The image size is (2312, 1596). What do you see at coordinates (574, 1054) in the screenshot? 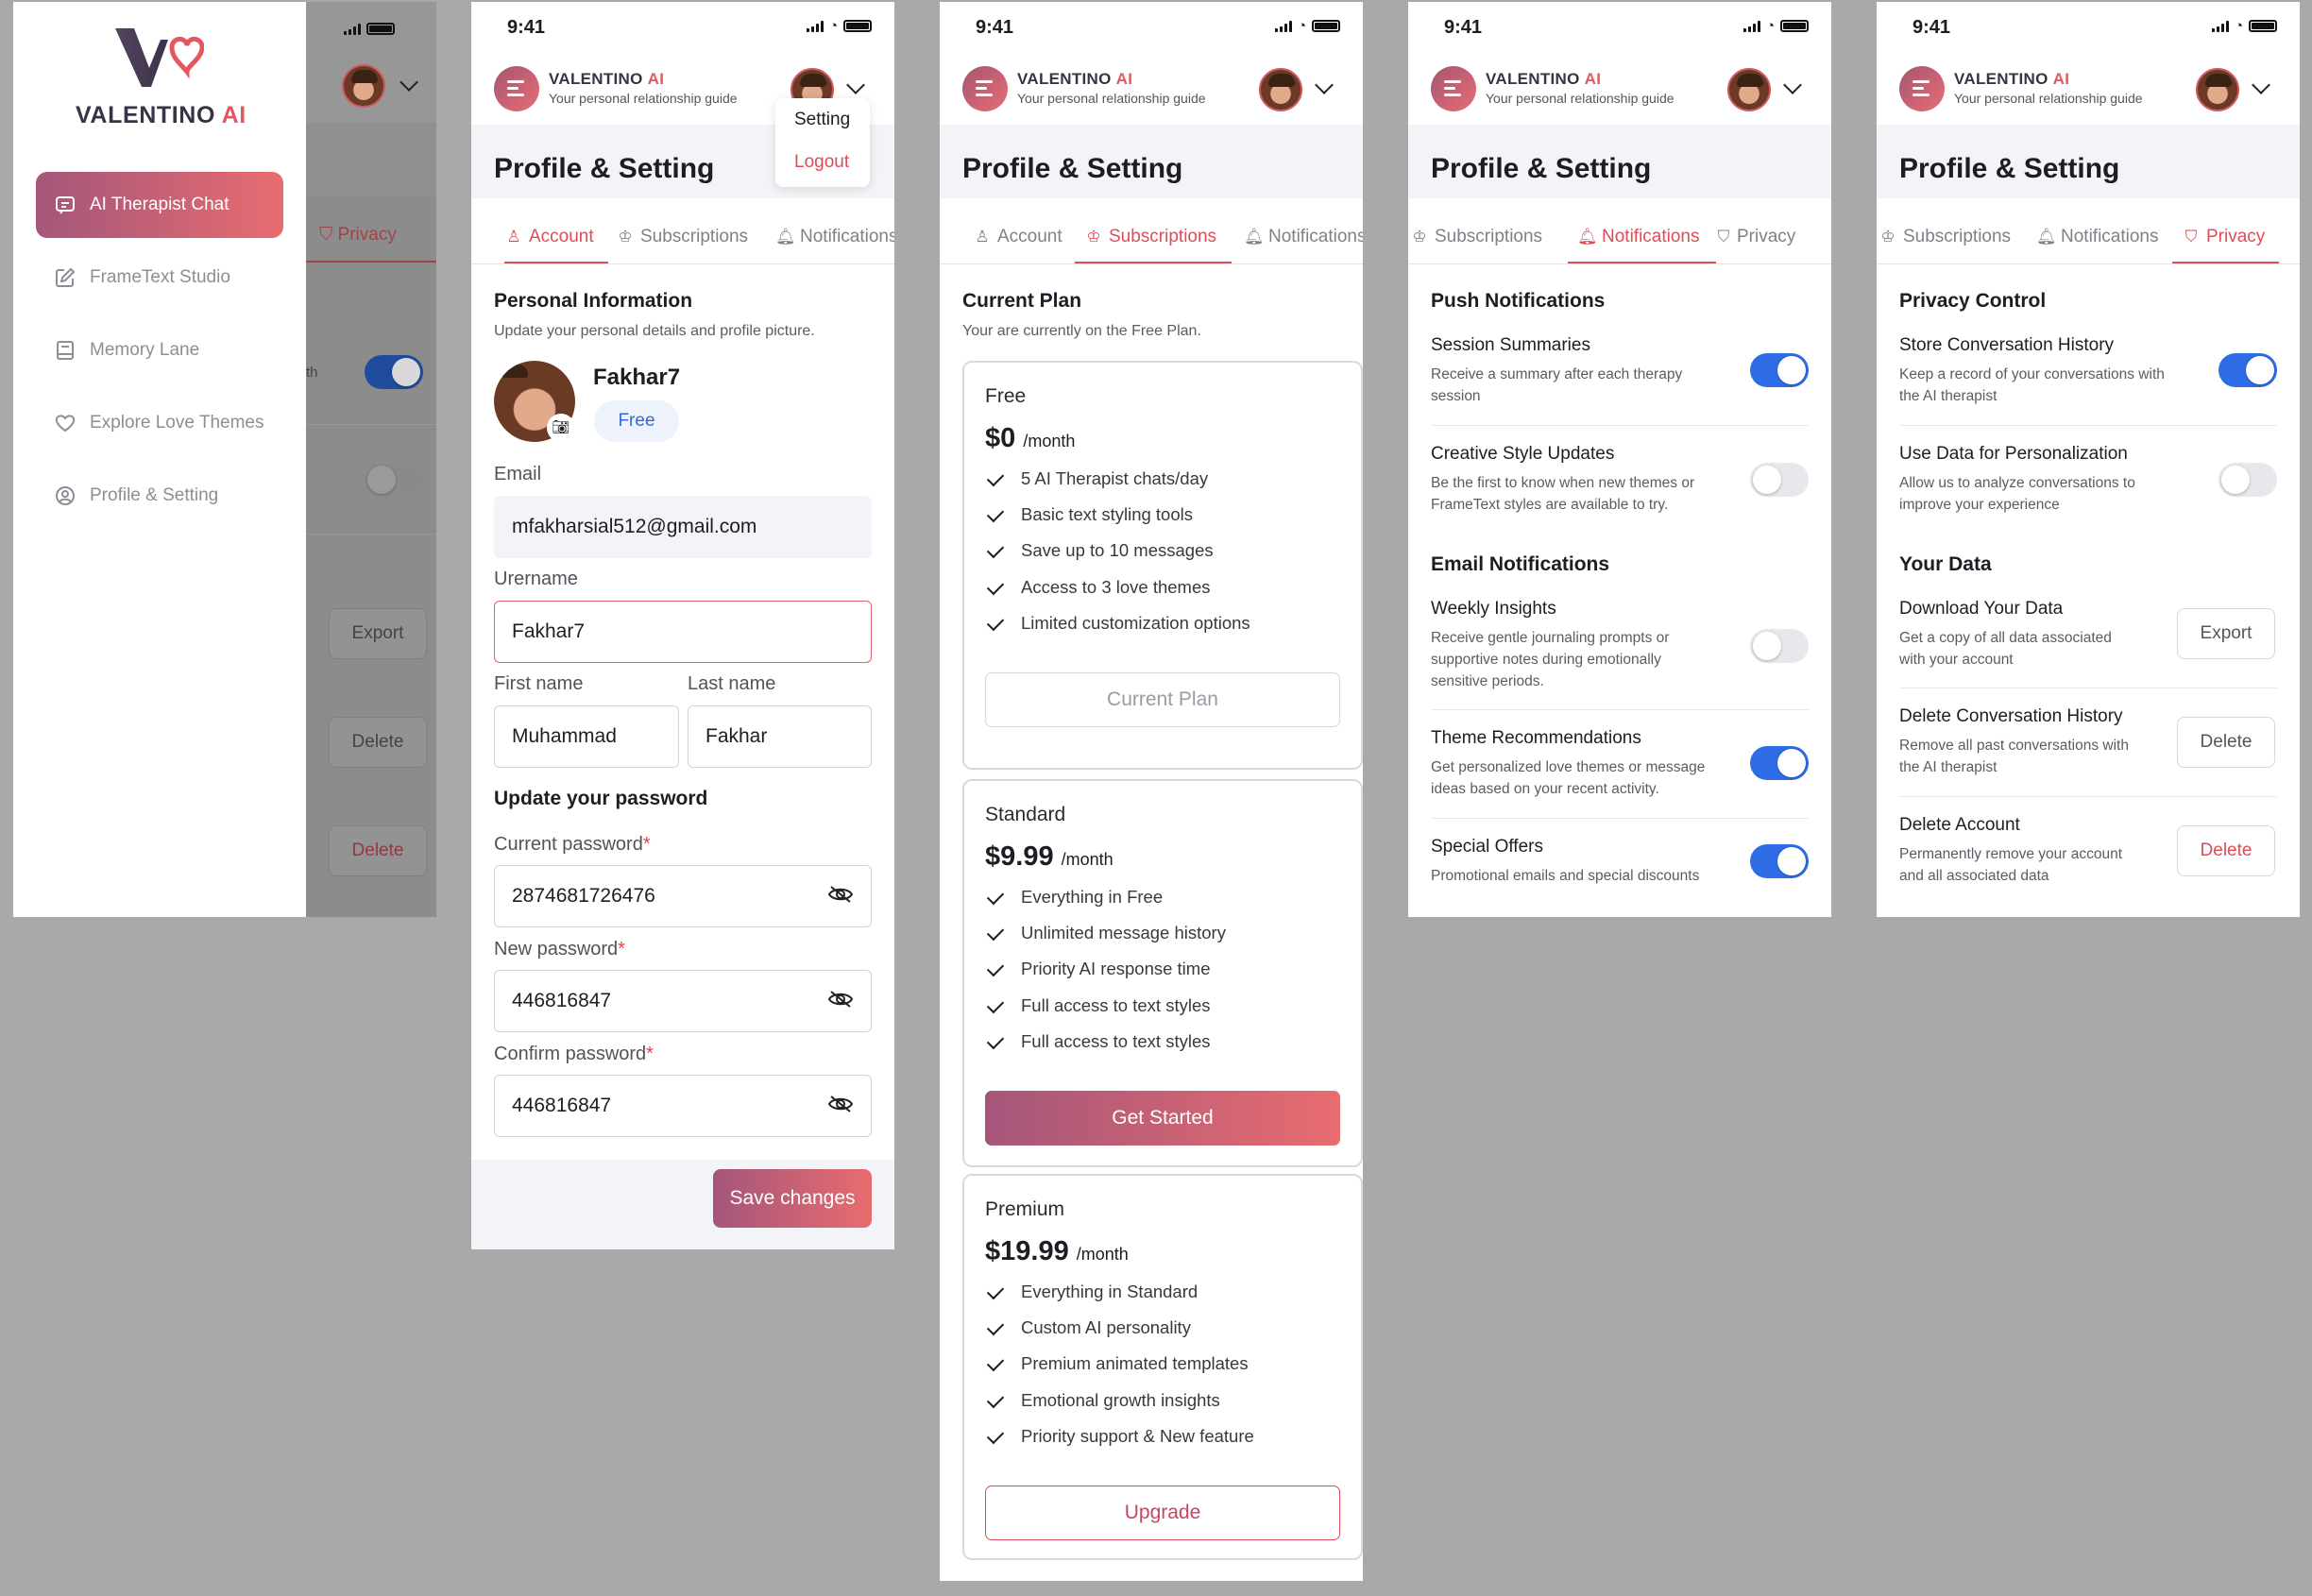
I see `confirm-password-label: Confirm password*` at bounding box center [574, 1054].